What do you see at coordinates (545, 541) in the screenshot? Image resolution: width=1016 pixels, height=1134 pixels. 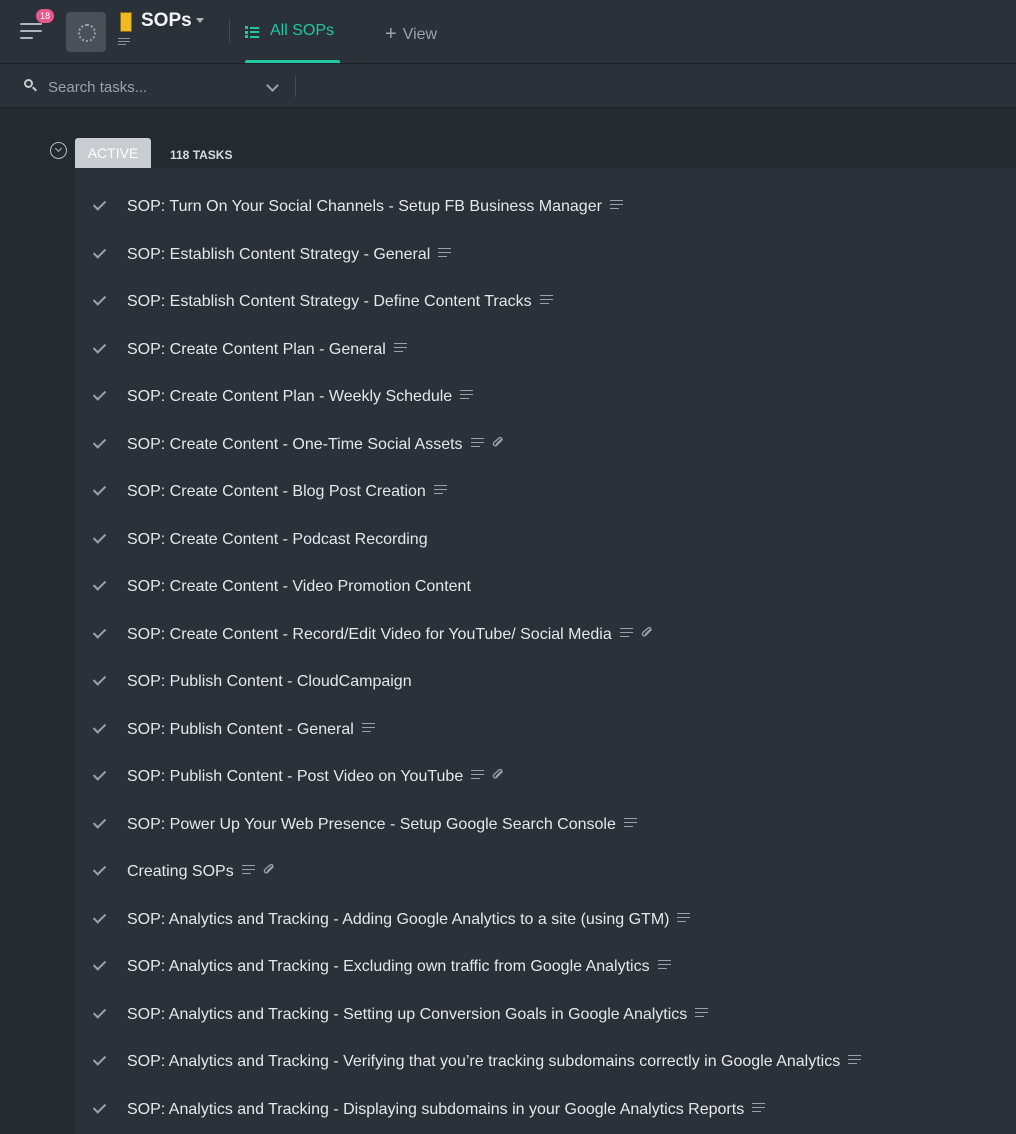 I see `task-row: SOP: Create Content - Podcast Recording` at bounding box center [545, 541].